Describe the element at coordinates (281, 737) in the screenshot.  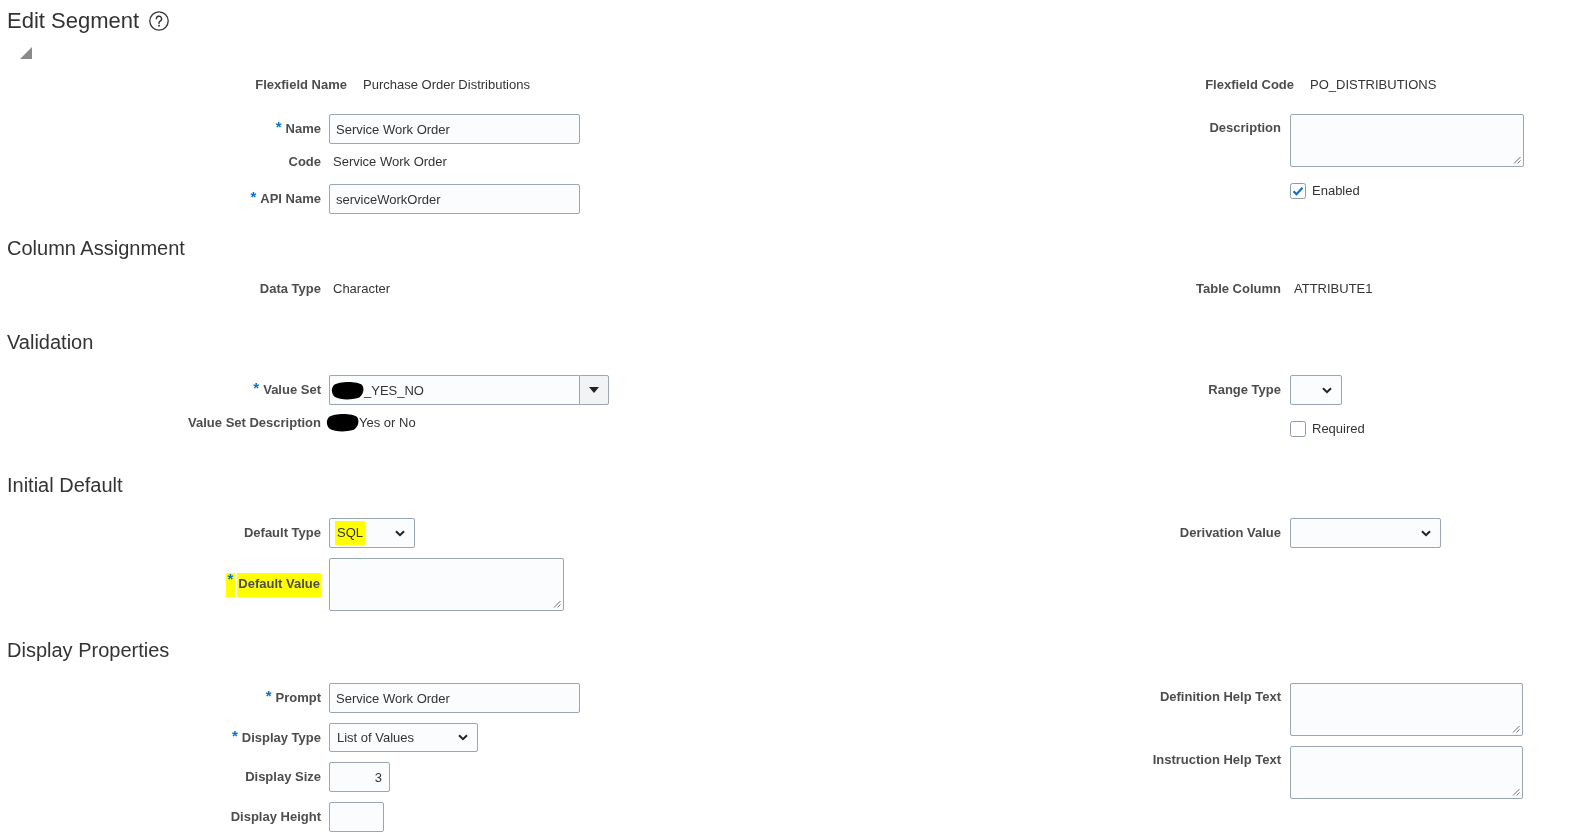
I see `field-label: Display Type` at that location.